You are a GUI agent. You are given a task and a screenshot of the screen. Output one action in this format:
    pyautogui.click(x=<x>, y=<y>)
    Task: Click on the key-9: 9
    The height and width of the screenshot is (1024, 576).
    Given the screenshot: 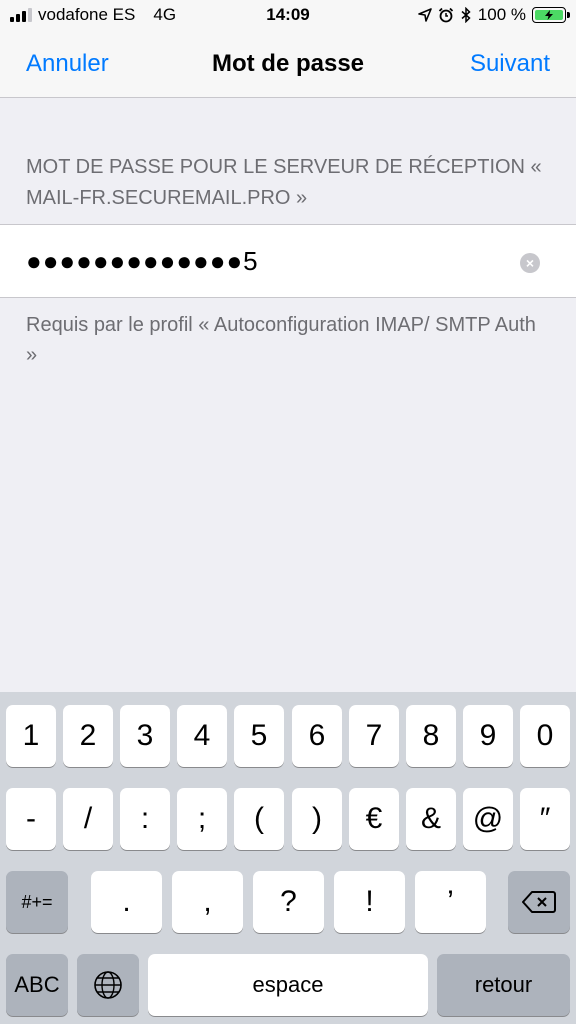 What is the action you would take?
    pyautogui.click(x=488, y=736)
    